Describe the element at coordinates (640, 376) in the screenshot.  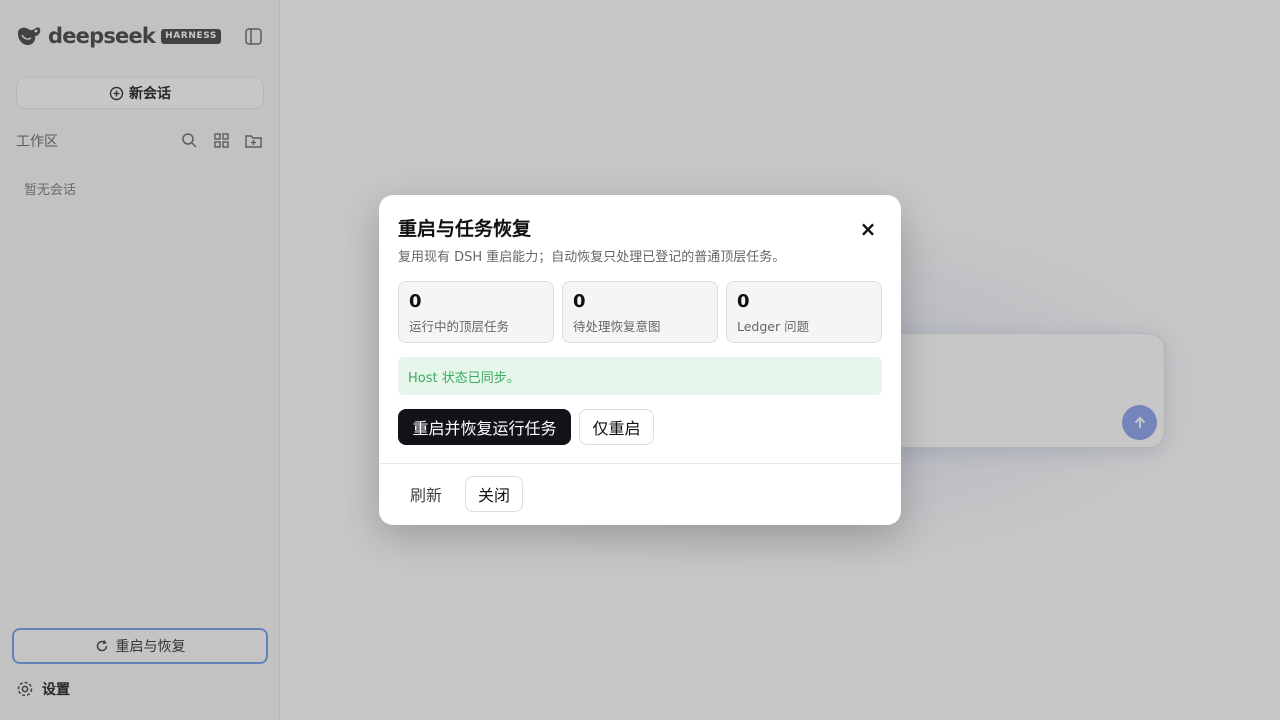
I see `status-banner: Host 状态已同步。` at that location.